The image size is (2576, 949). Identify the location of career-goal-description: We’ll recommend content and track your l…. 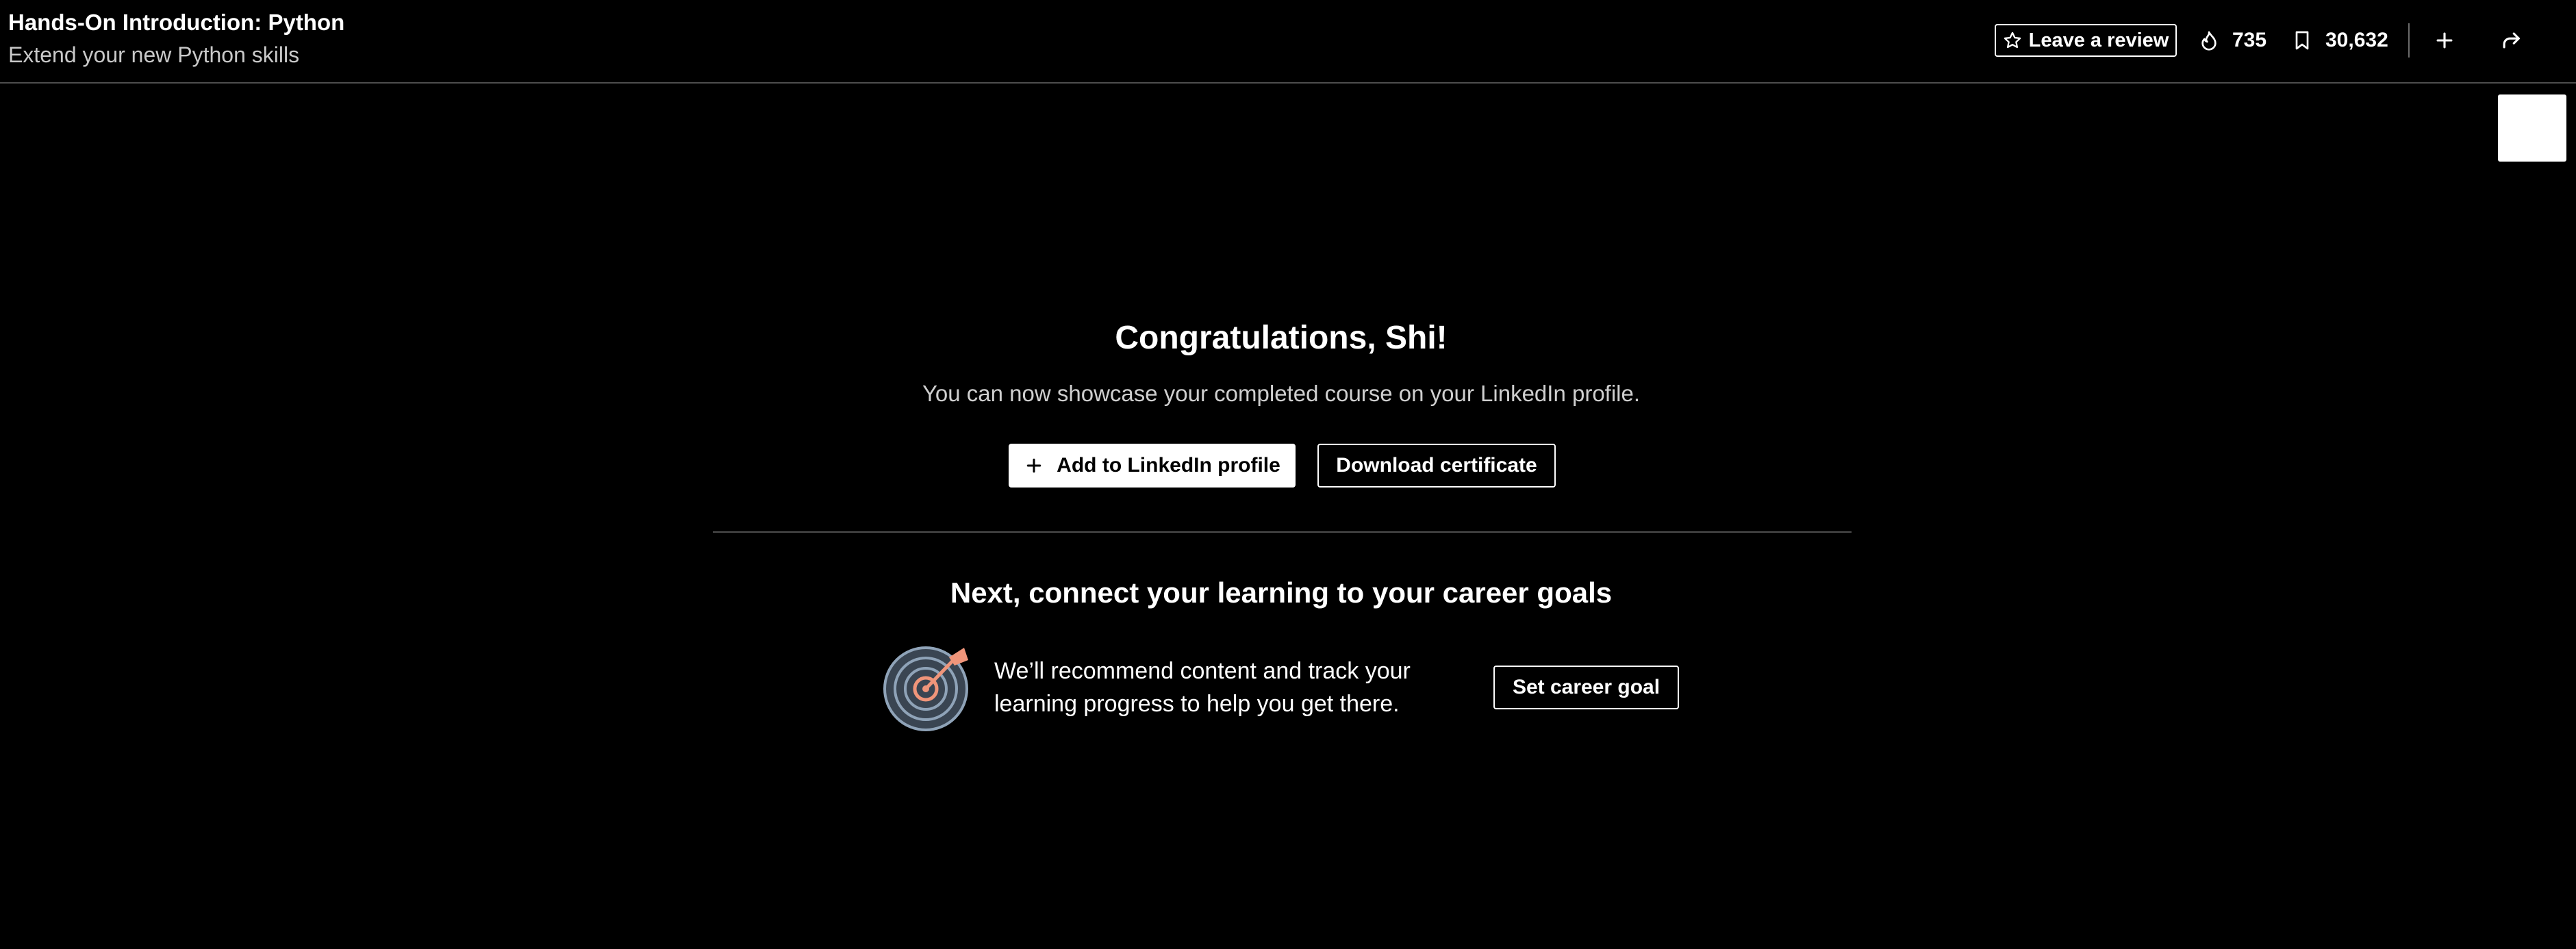
(1202, 687).